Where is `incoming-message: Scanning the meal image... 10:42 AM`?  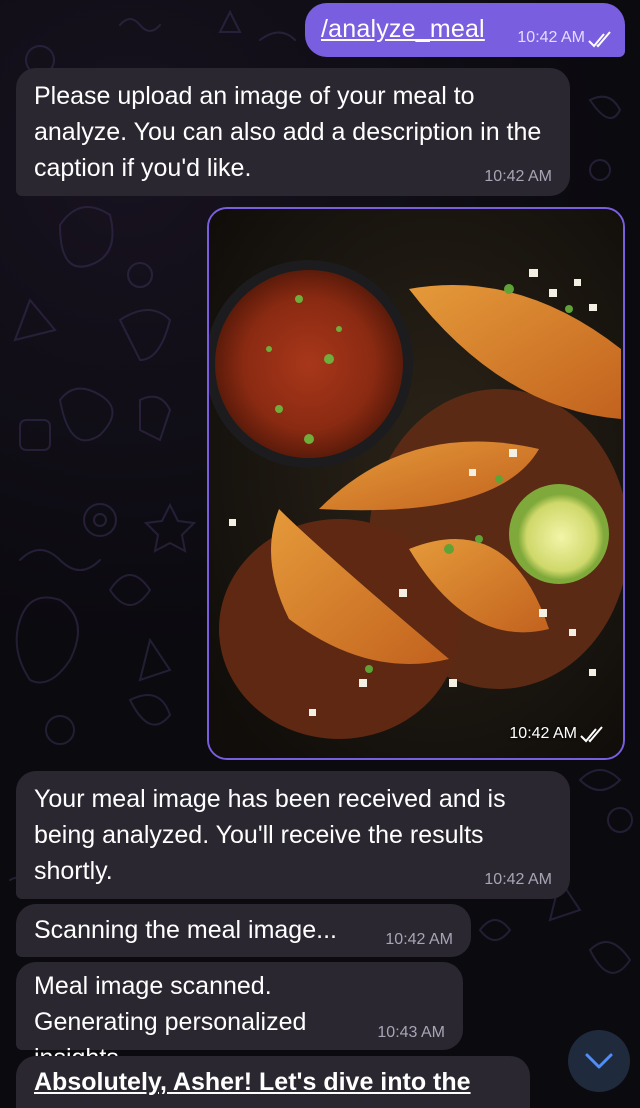
incoming-message: Scanning the meal image... 10:42 AM is located at coordinates (243, 930).